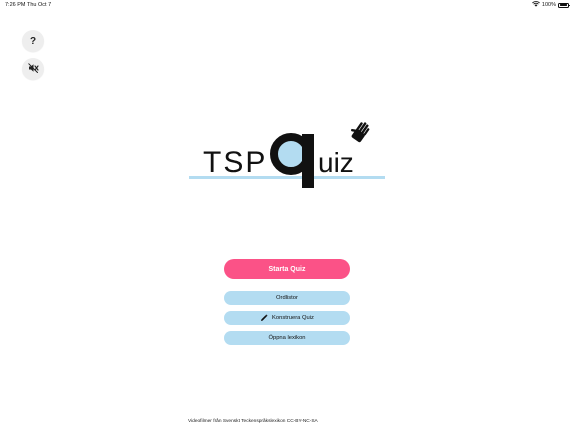 Image resolution: width=574 pixels, height=430 pixels. I want to click on start-quiz-label: Starta Quiz, so click(287, 269).